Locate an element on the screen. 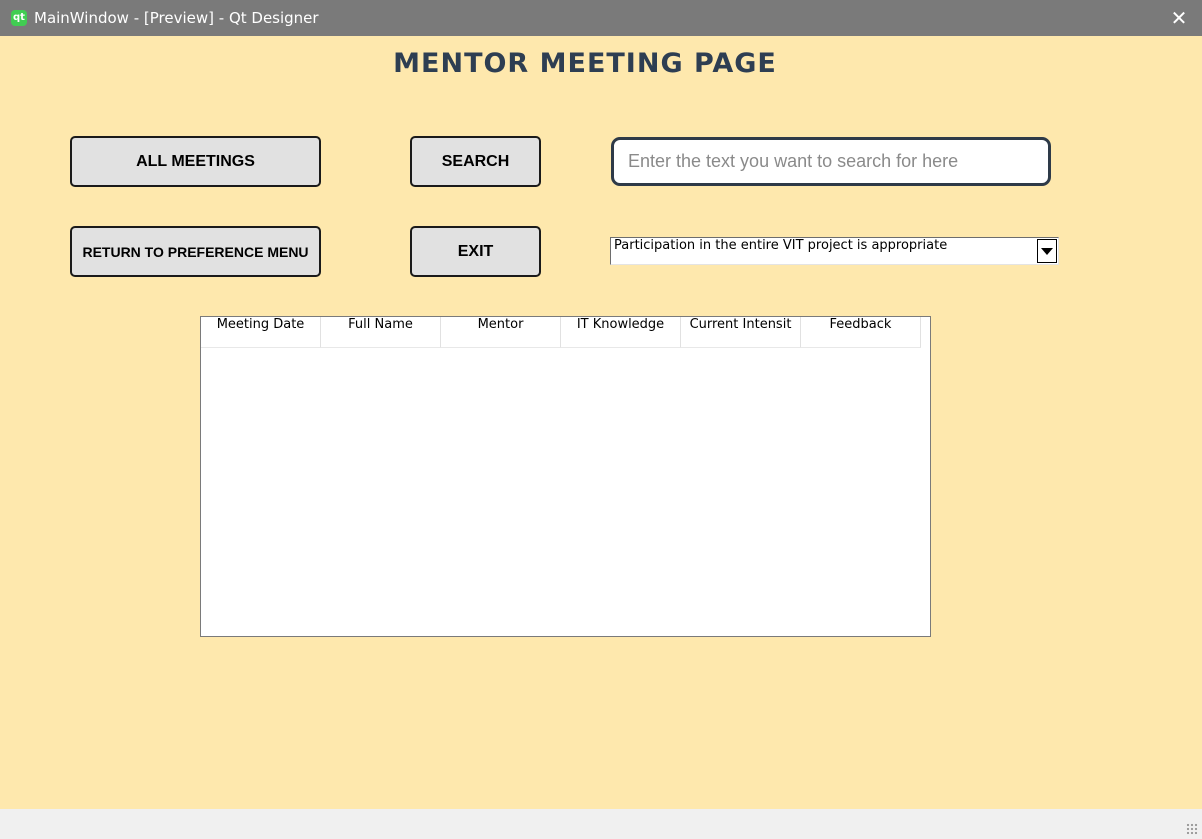  exit-button: EXIT is located at coordinates (475, 251).